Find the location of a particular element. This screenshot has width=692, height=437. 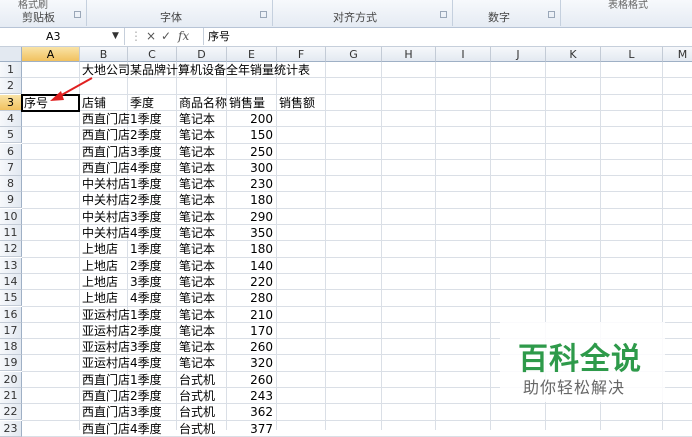

watermark-title: 百科全说 is located at coordinates (580, 359).